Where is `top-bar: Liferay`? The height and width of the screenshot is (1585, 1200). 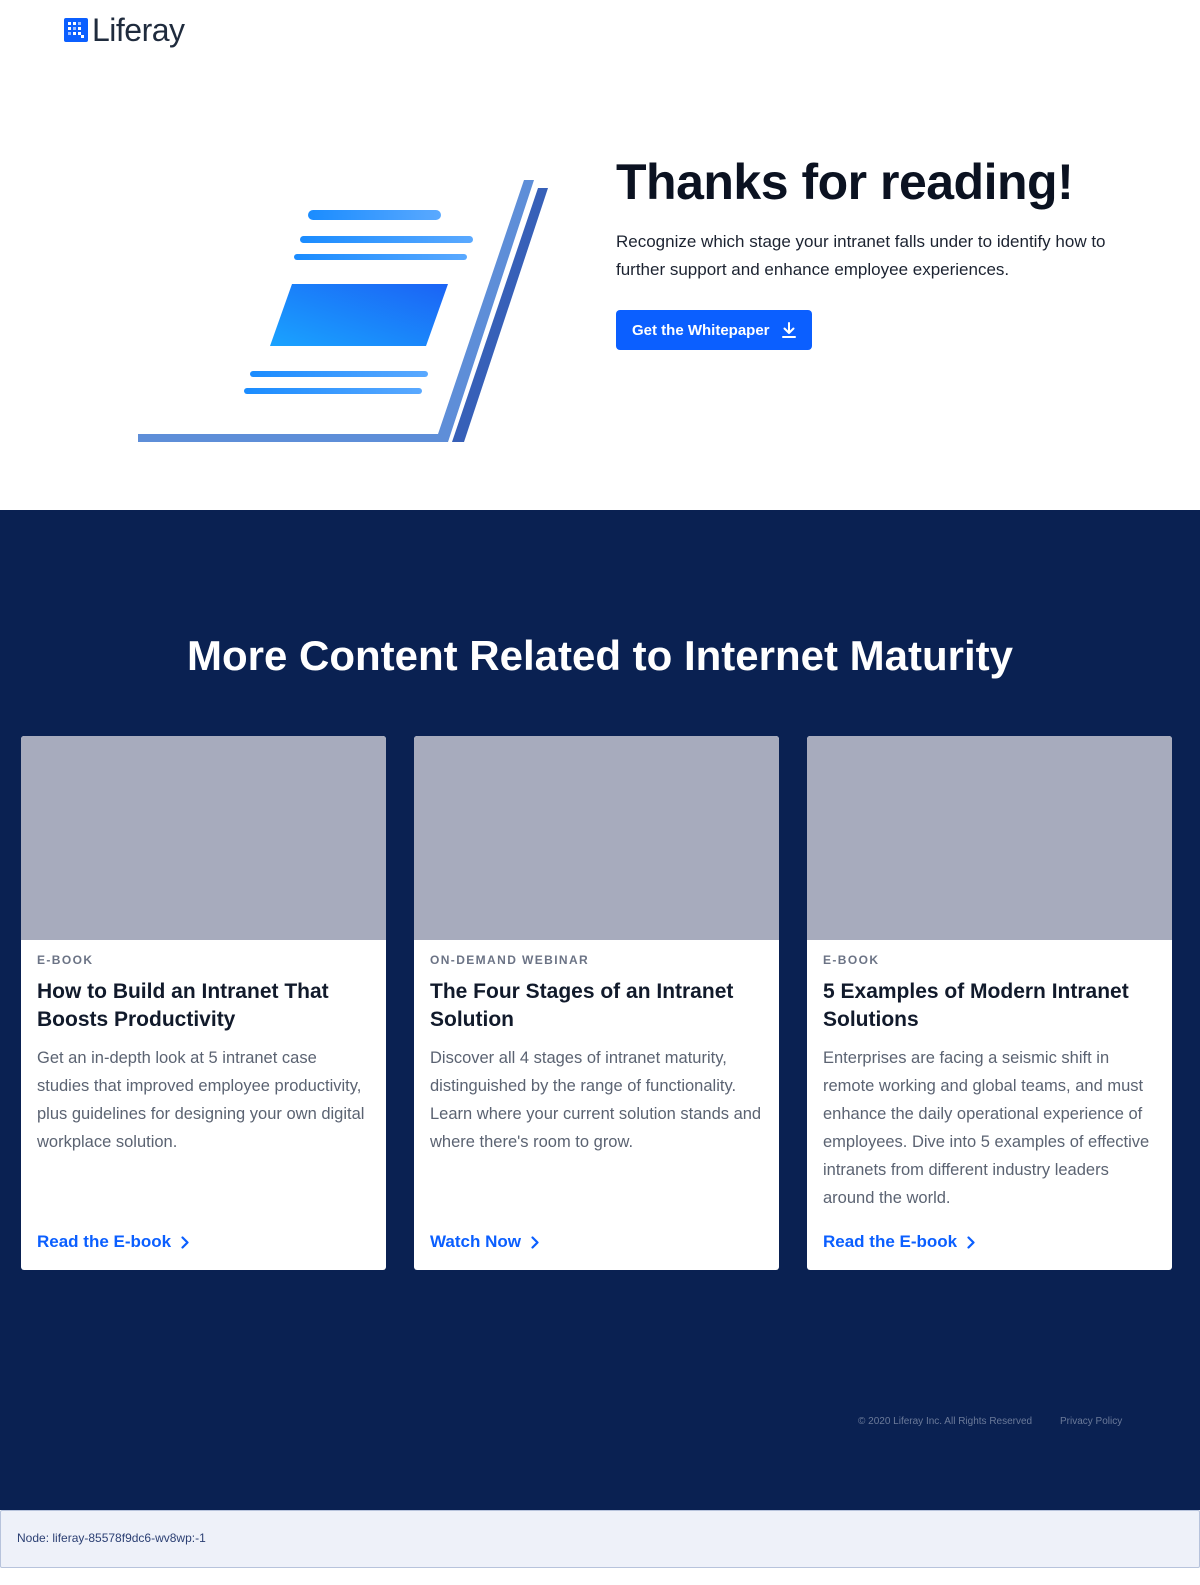
top-bar: Liferay is located at coordinates (600, 30).